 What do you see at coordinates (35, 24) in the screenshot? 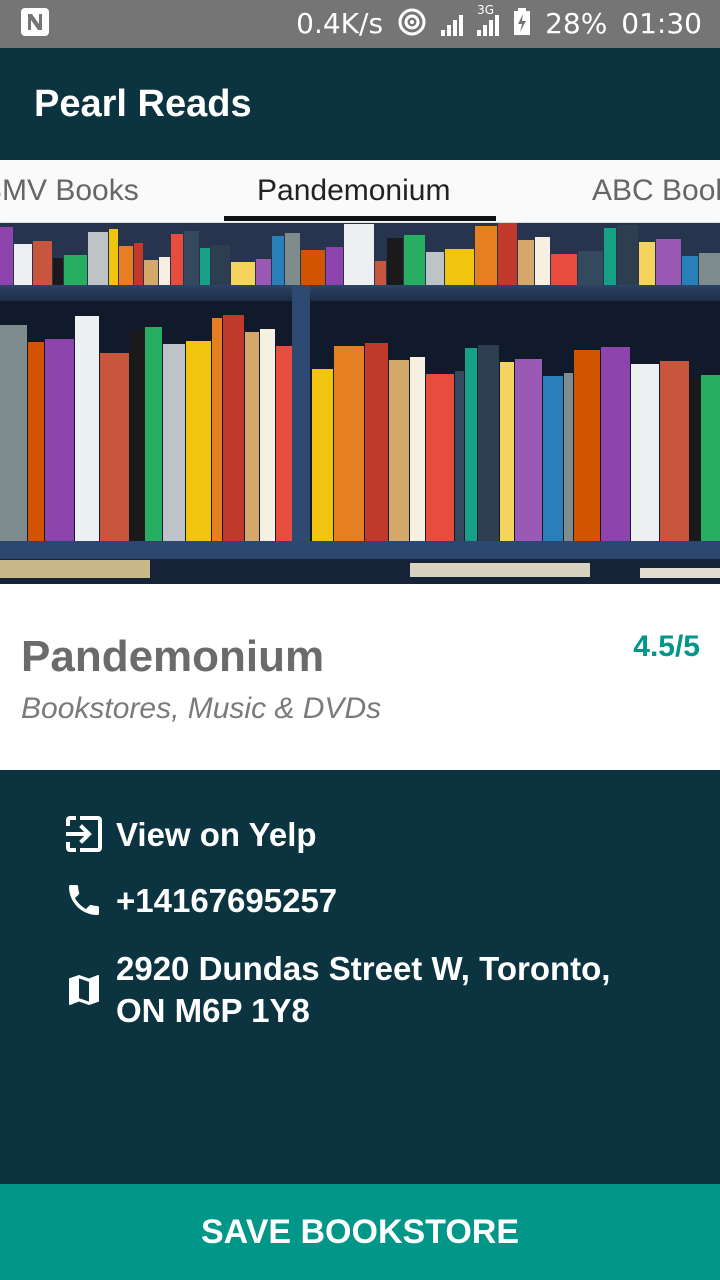
I see `n-notification-icon` at bounding box center [35, 24].